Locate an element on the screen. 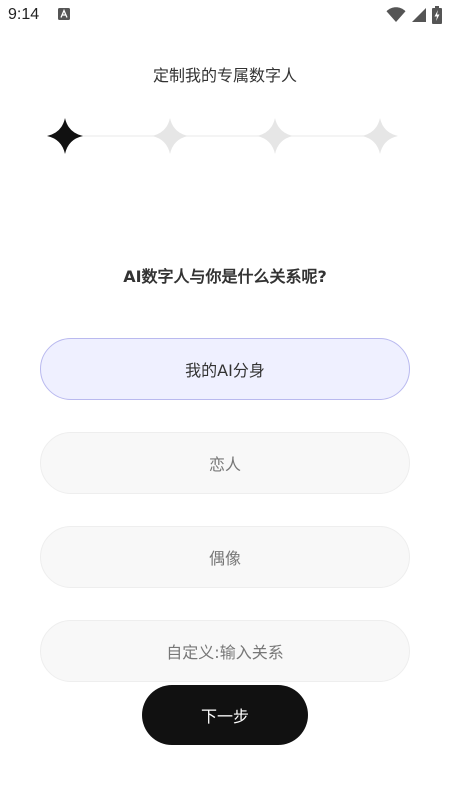  step-progress is located at coordinates (225, 136).